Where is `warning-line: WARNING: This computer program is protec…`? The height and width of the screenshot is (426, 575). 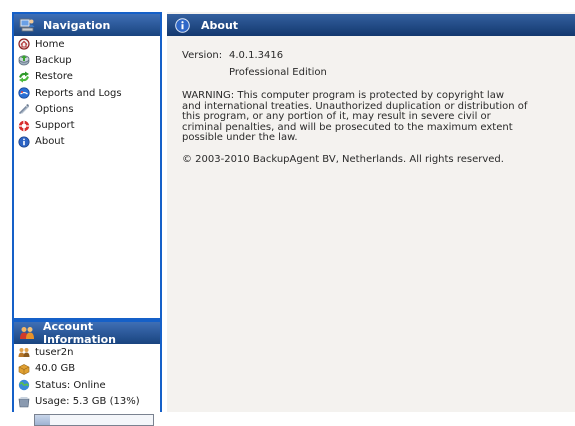 warning-line: WARNING: This computer program is protec… is located at coordinates (343, 95).